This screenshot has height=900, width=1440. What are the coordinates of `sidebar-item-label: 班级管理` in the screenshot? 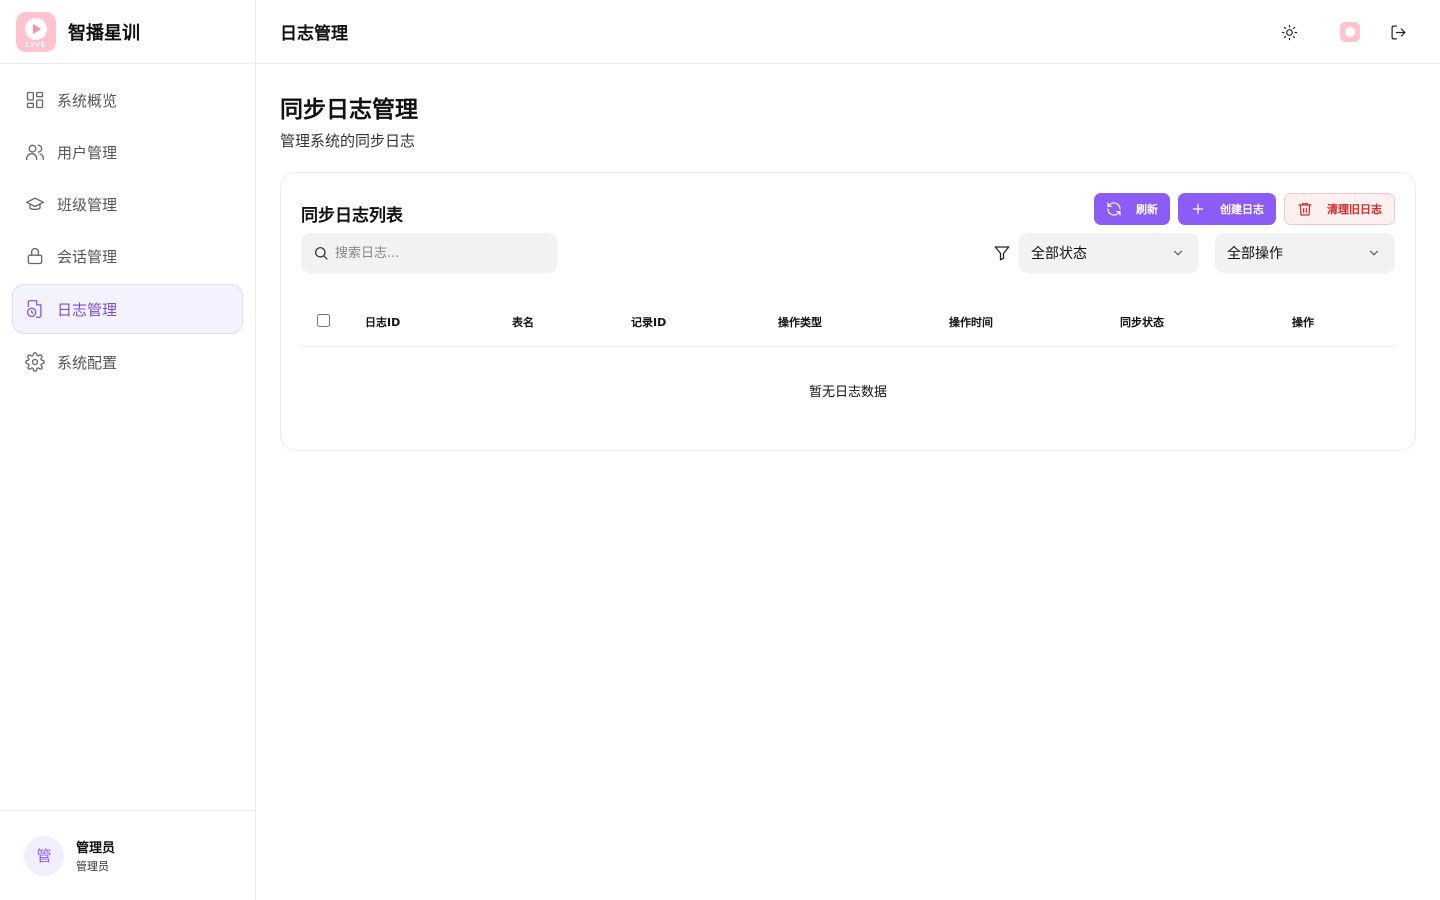 It's located at (87, 204).